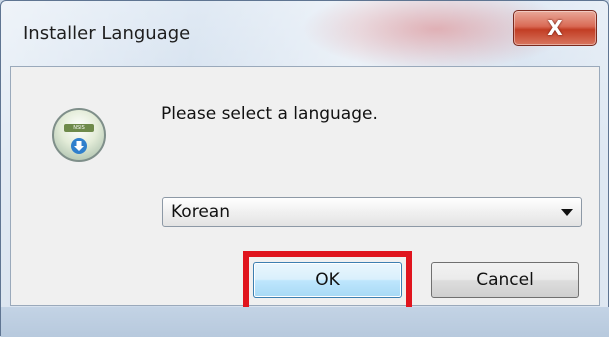 Image resolution: width=609 pixels, height=337 pixels. I want to click on window-bottom-border, so click(305, 322).